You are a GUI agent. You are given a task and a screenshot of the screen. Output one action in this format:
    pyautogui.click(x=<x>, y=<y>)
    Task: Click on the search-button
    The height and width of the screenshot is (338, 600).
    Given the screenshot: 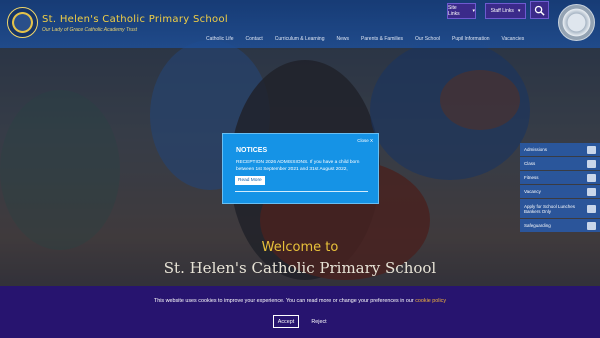 What is the action you would take?
    pyautogui.click(x=539, y=10)
    